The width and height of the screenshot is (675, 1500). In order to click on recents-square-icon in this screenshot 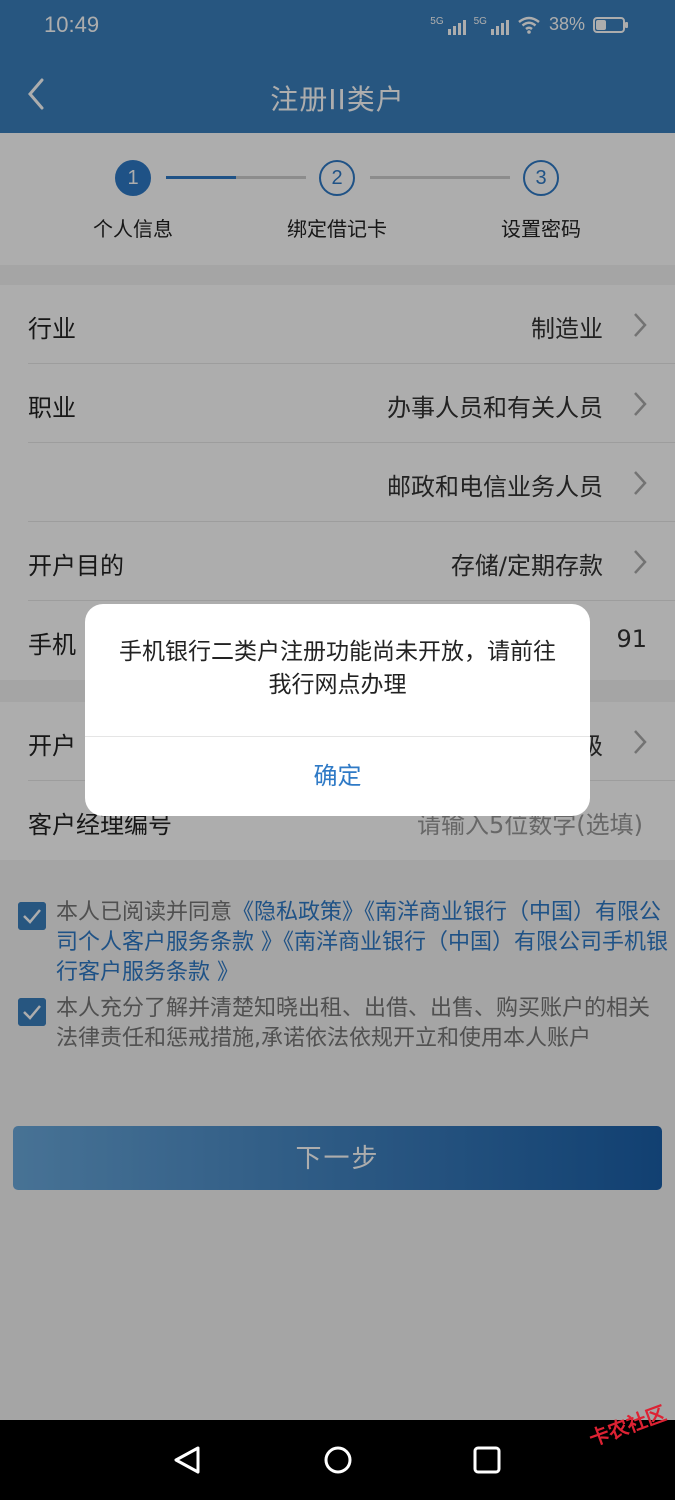, I will do `click(487, 1460)`.